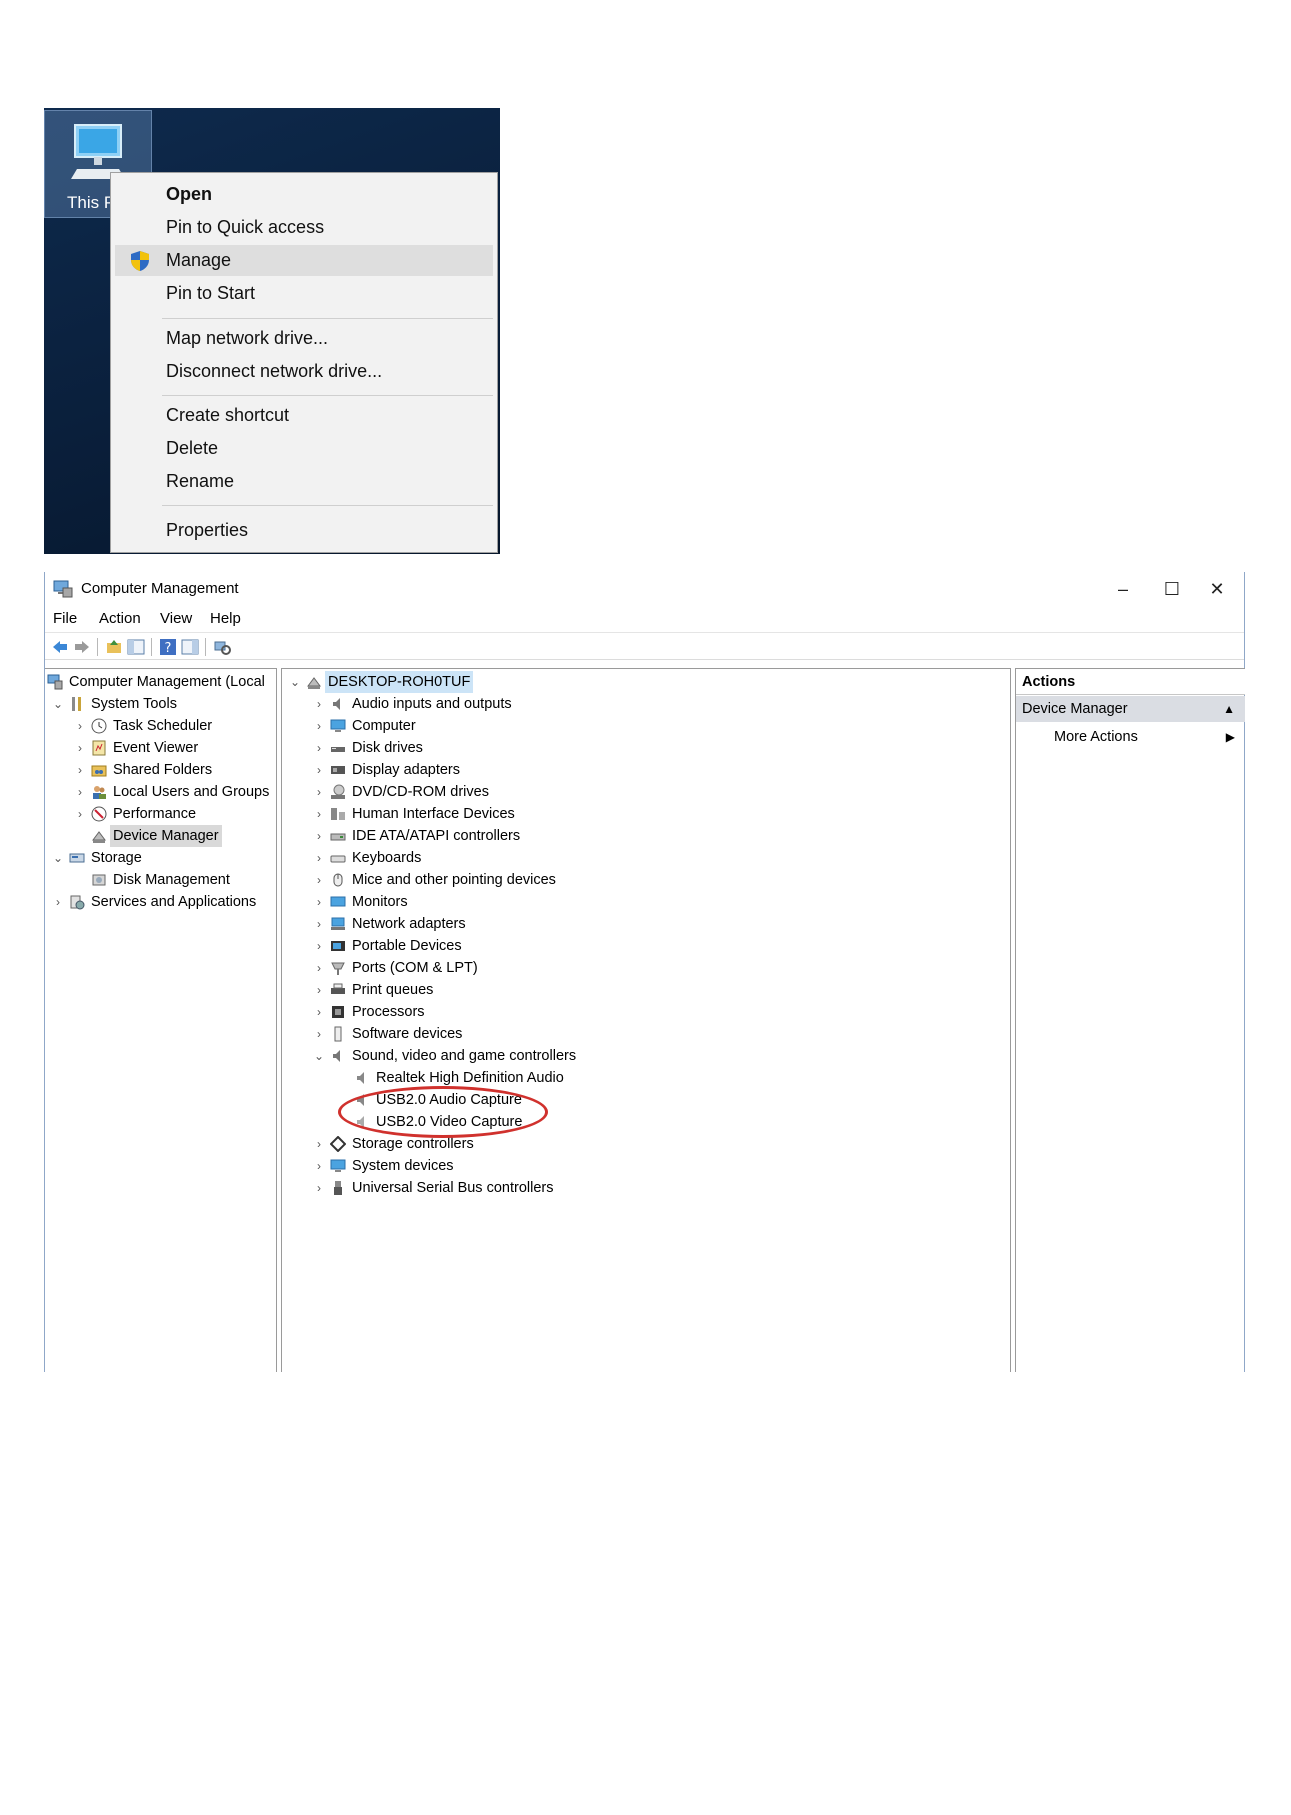 The width and height of the screenshot is (1291, 1815). Describe the element at coordinates (77, 902) in the screenshot. I see `services-icon` at that location.